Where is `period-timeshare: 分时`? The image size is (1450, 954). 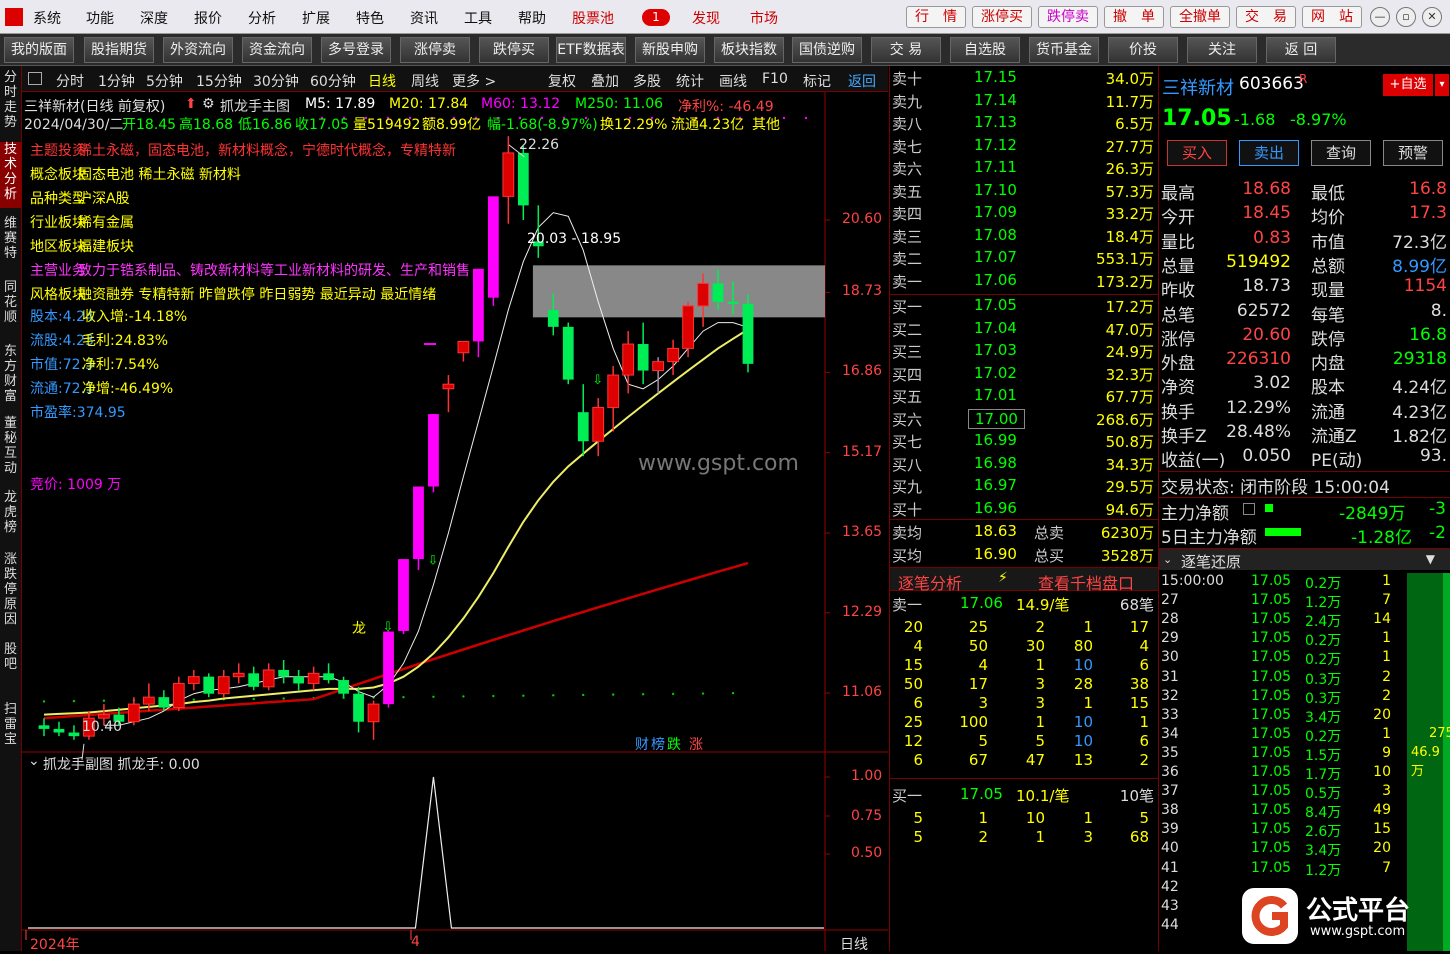
period-timeshare: 分时 is located at coordinates (70, 81).